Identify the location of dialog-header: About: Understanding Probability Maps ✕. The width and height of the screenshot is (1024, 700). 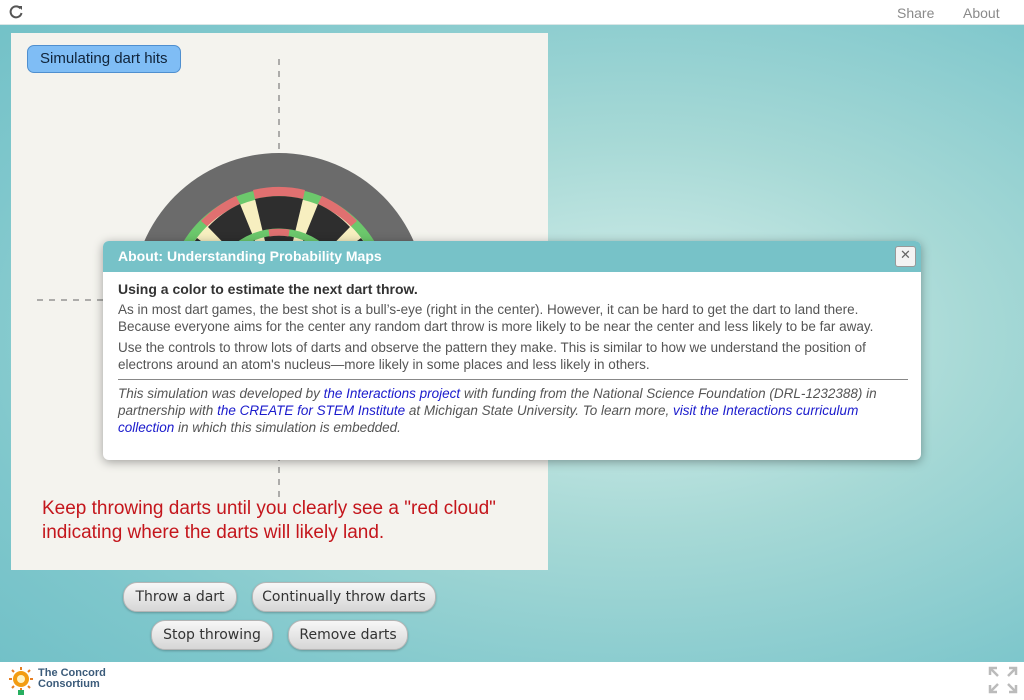
(512, 256).